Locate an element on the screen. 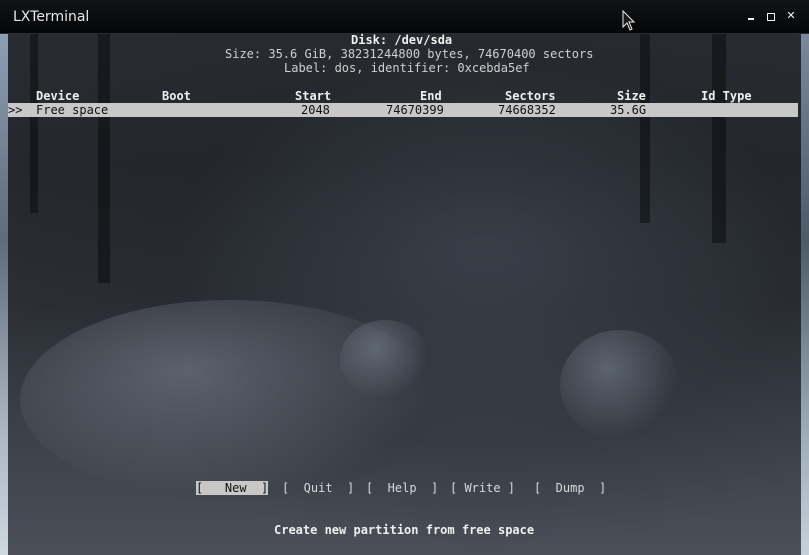  window-title: LXTerminal is located at coordinates (51, 17).